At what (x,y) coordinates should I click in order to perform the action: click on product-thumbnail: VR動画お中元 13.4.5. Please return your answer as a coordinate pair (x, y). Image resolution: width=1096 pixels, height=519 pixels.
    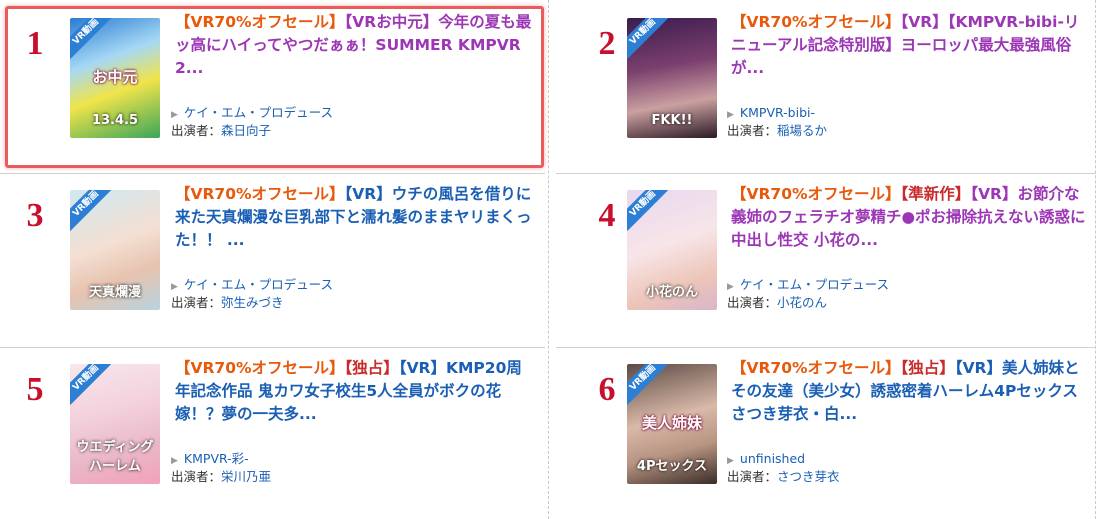
    Looking at the image, I should click on (115, 78).